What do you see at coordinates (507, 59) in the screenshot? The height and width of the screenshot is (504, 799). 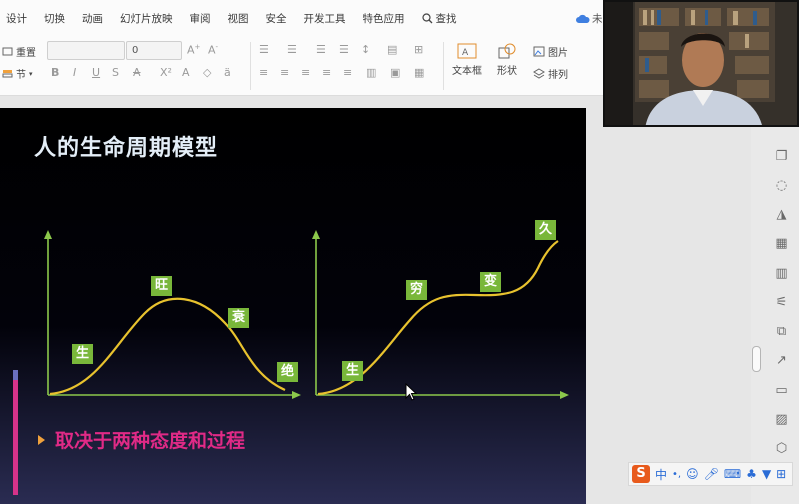 I see `shape-button: 形状` at bounding box center [507, 59].